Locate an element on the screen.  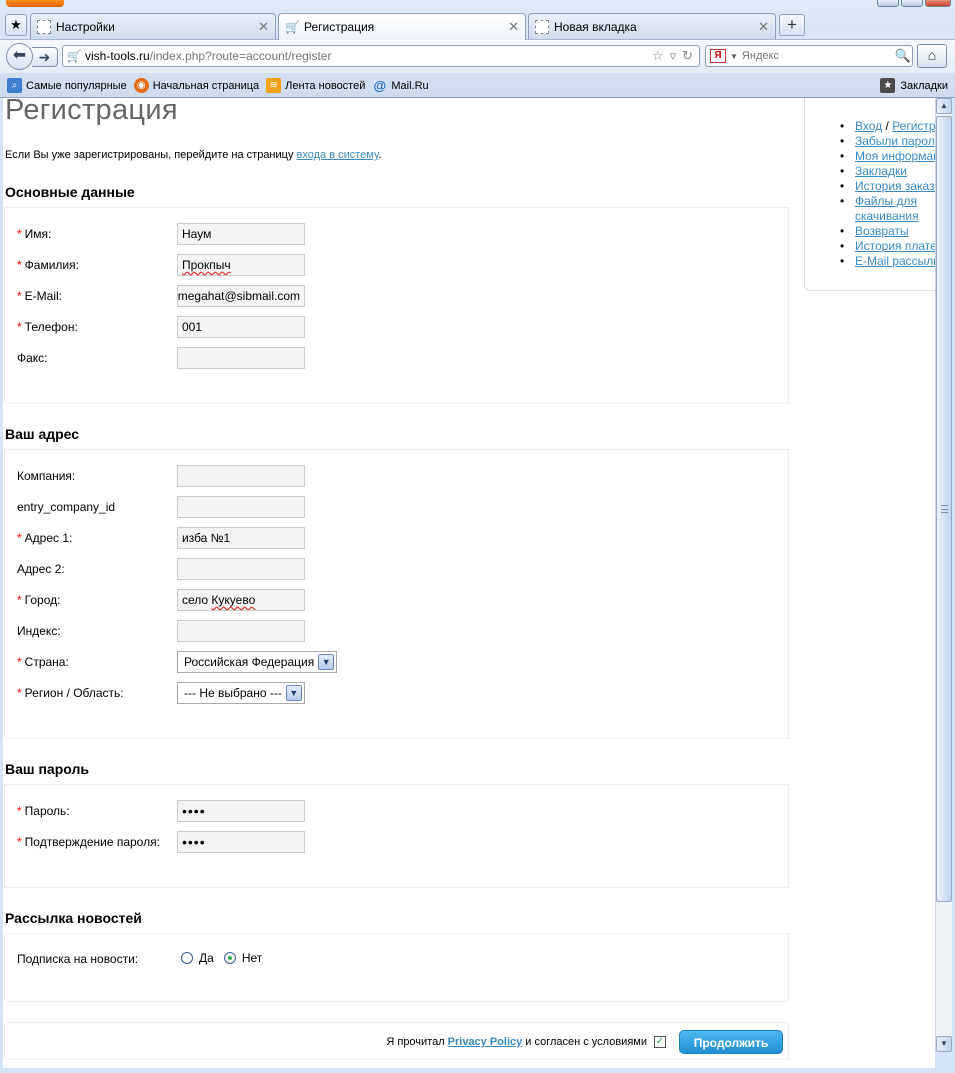
tab-groups-button: ★ is located at coordinates (16, 25).